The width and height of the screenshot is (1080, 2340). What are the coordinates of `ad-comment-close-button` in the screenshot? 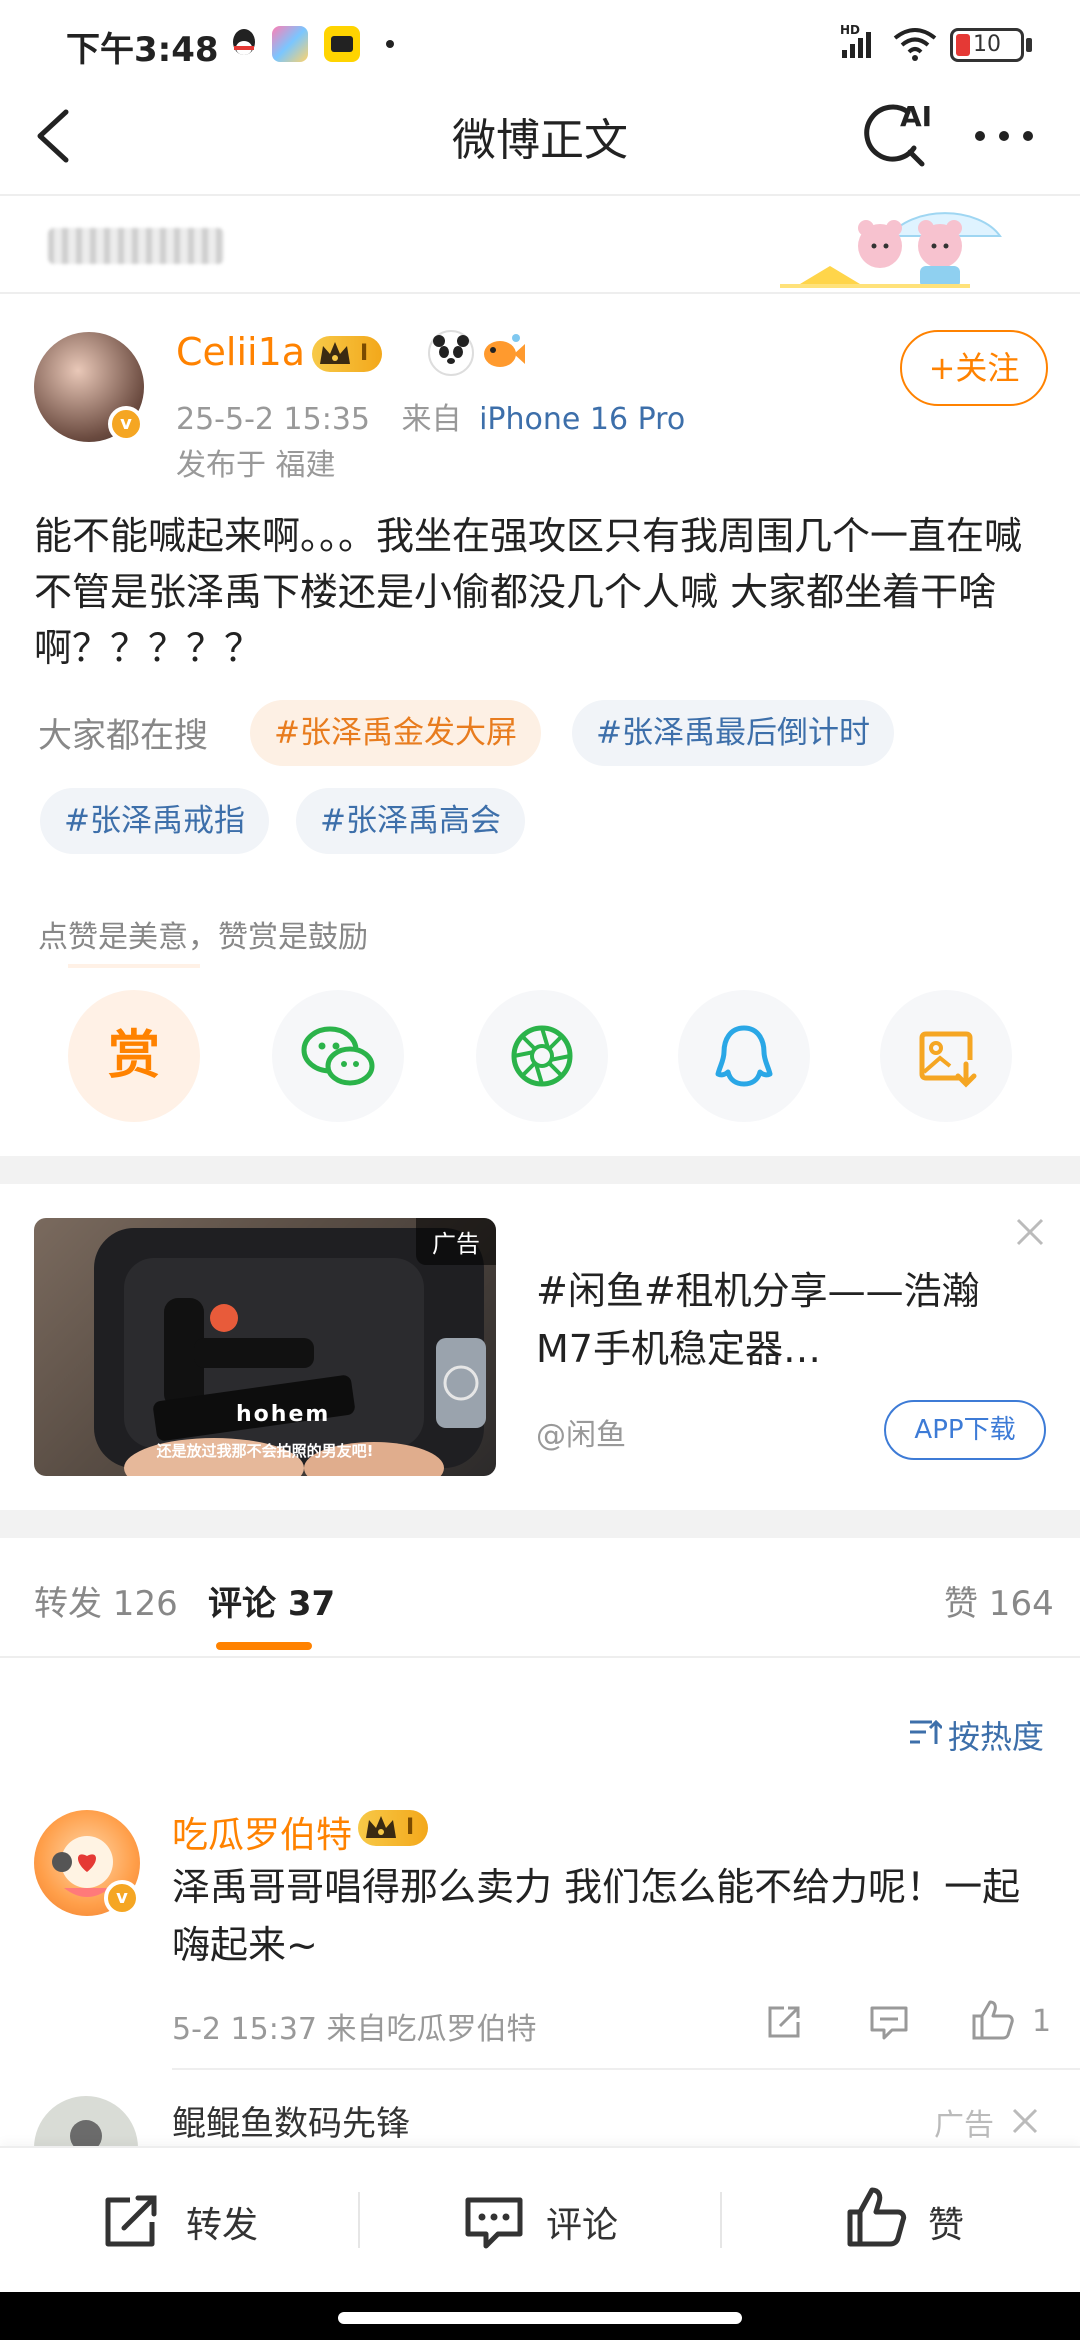 It's located at (1025, 2121).